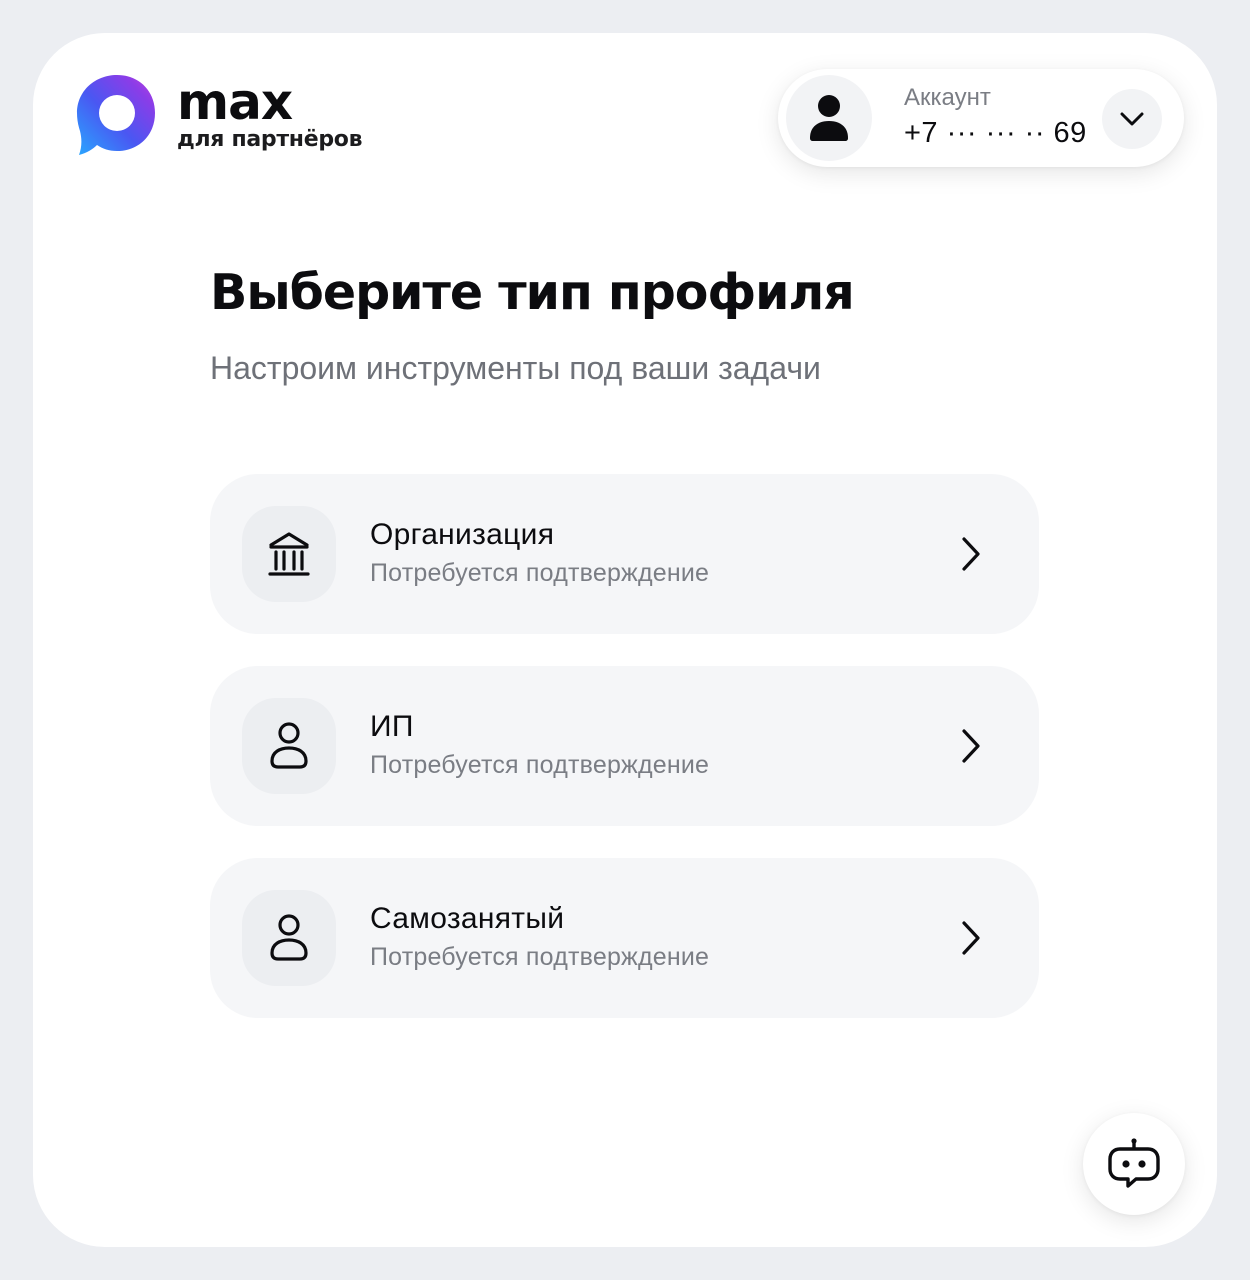 This screenshot has width=1250, height=1280. Describe the element at coordinates (947, 97) in the screenshot. I see `account-label: Аккаунт` at that location.